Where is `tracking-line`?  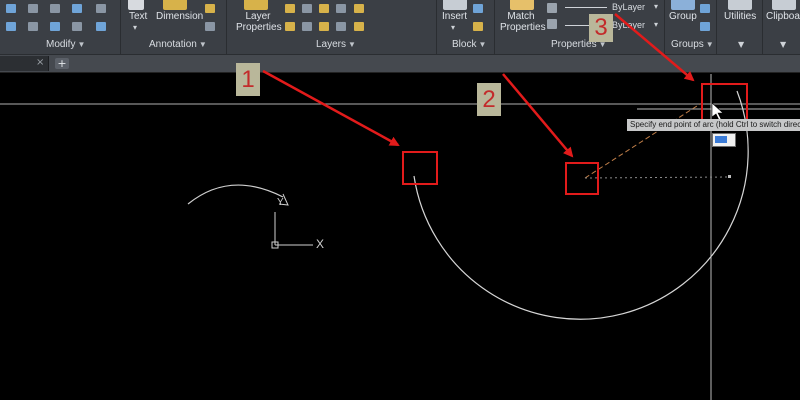 tracking-line is located at coordinates (642, 141).